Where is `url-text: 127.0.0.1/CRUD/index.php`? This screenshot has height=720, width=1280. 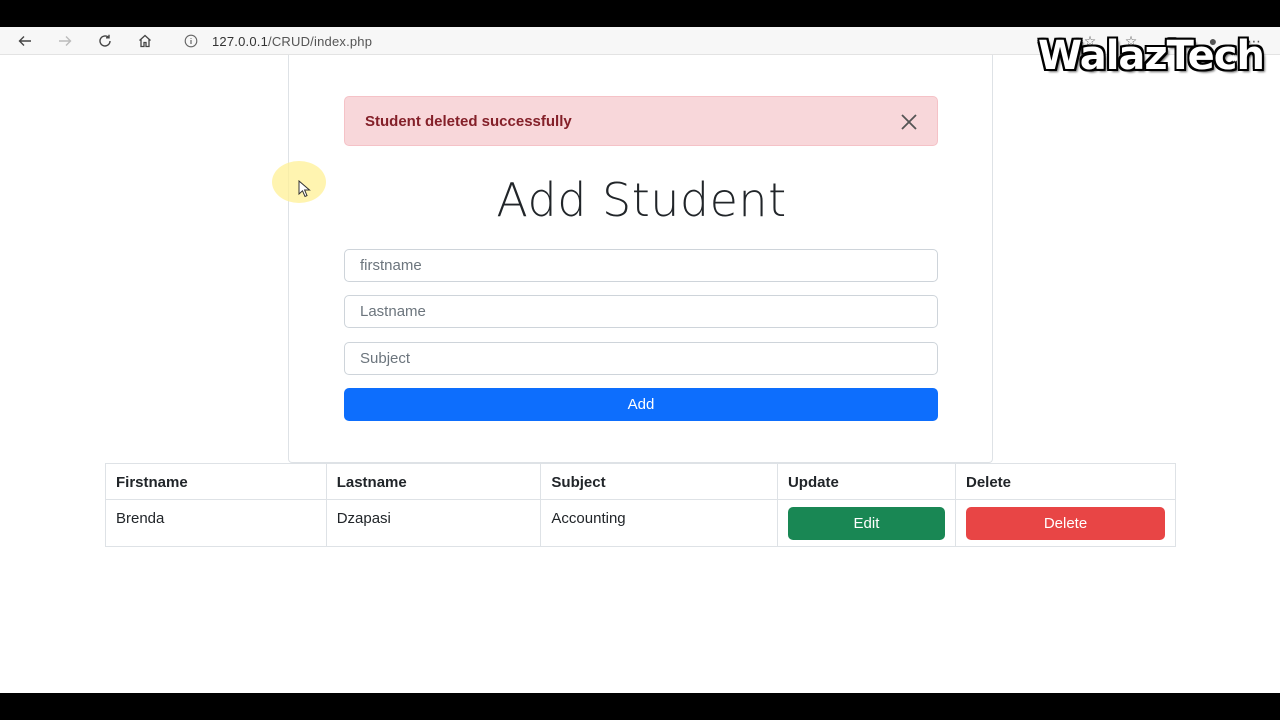
url-text: 127.0.0.1/CRUD/index.php is located at coordinates (292, 41).